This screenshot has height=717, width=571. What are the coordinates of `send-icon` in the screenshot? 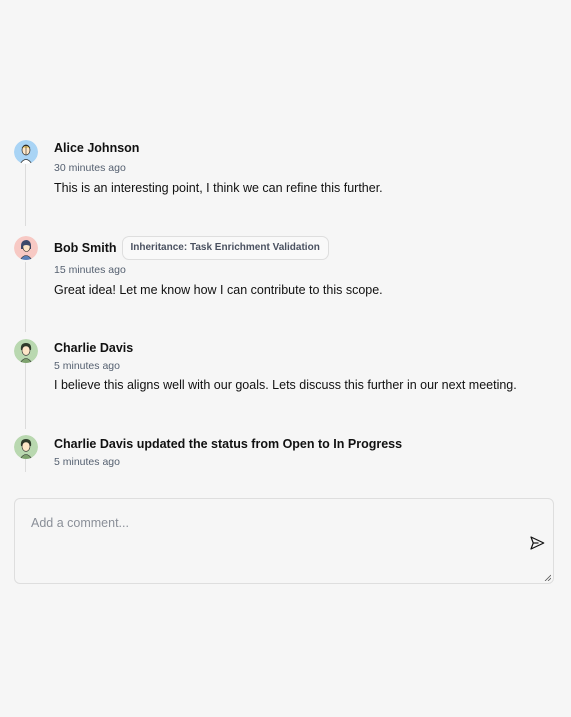 It's located at (537, 543).